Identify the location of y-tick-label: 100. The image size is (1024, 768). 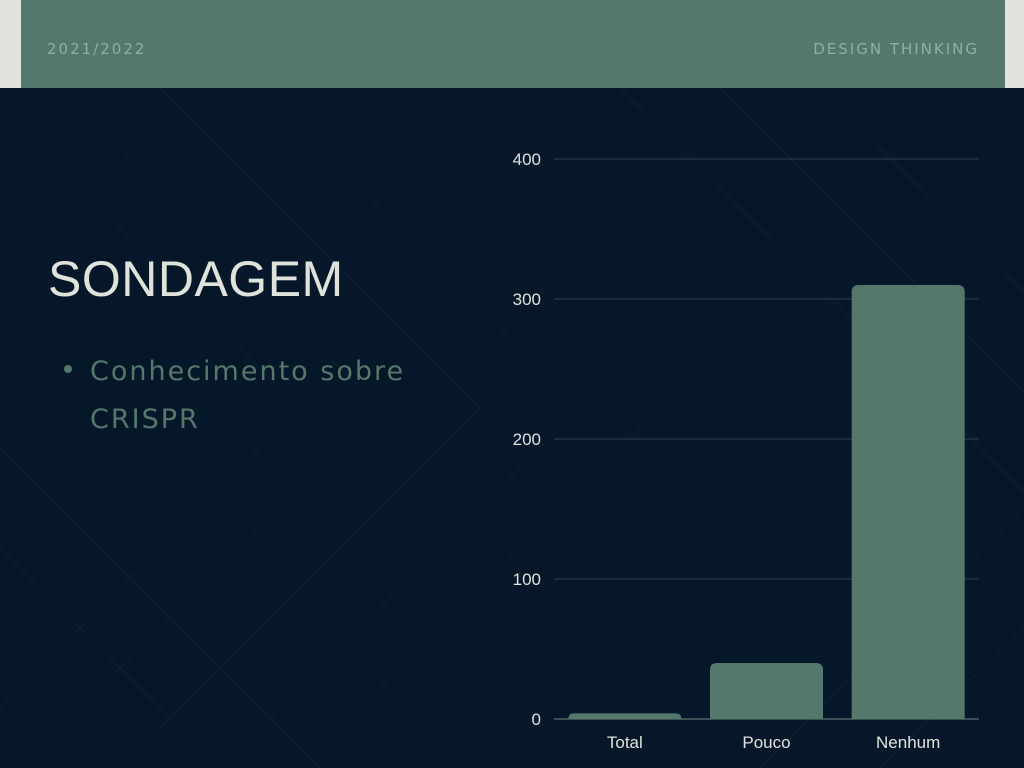
(527, 579).